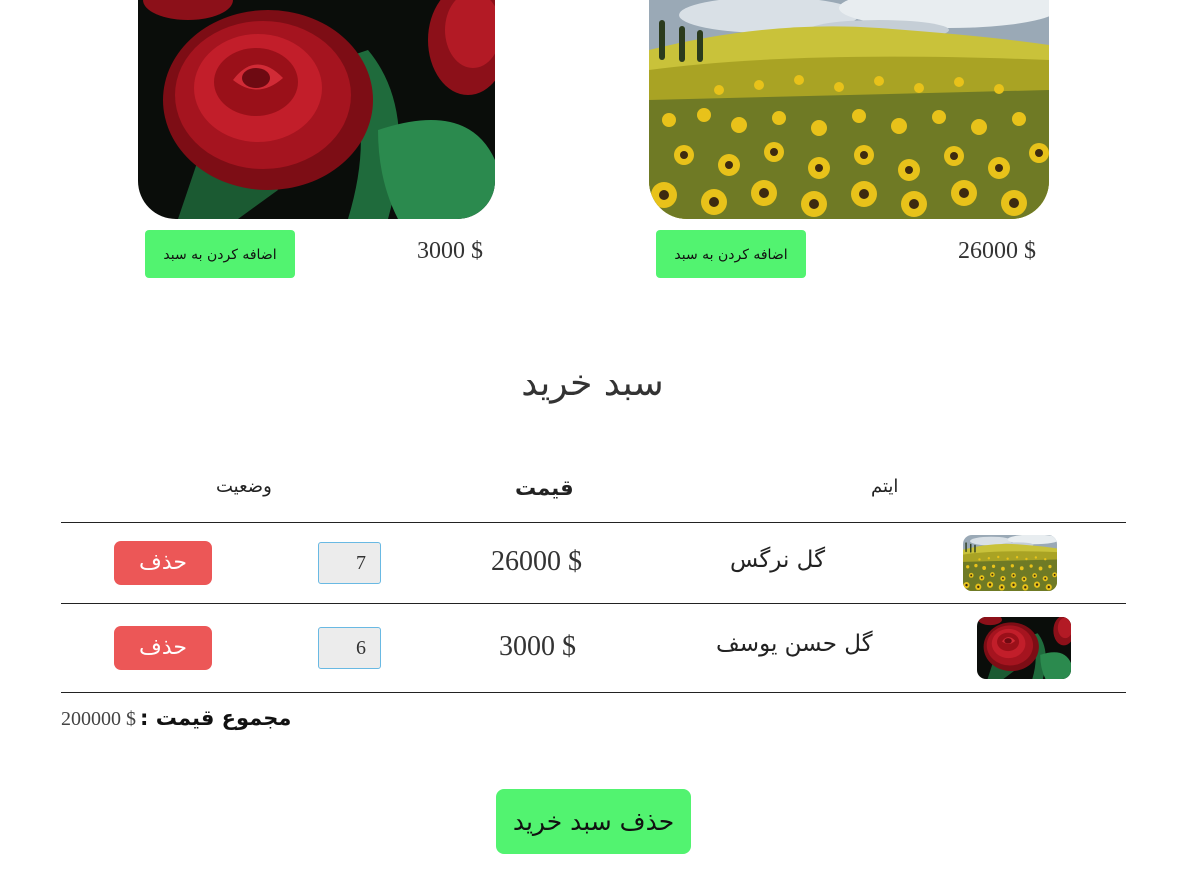  I want to click on add-to-cart-button-sunflower: اضافه کردن به سبد, so click(731, 254).